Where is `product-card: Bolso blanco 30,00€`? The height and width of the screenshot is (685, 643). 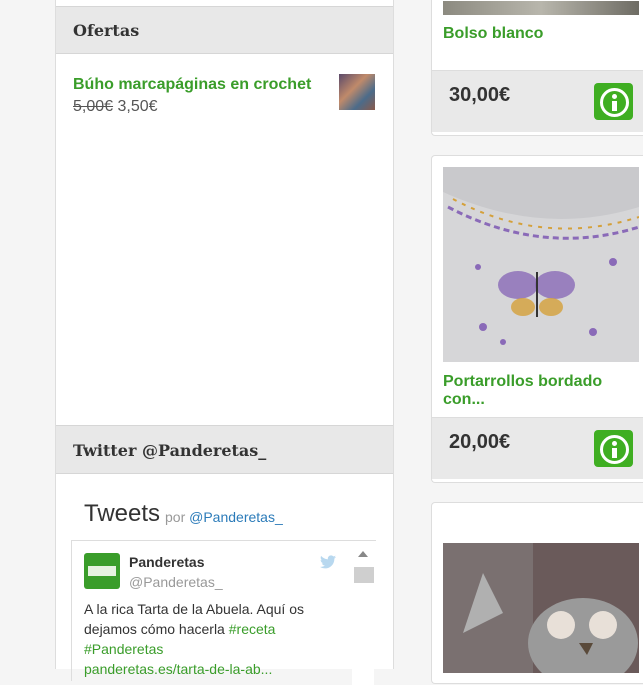
product-card: Bolso blanco 30,00€ is located at coordinates (537, 68).